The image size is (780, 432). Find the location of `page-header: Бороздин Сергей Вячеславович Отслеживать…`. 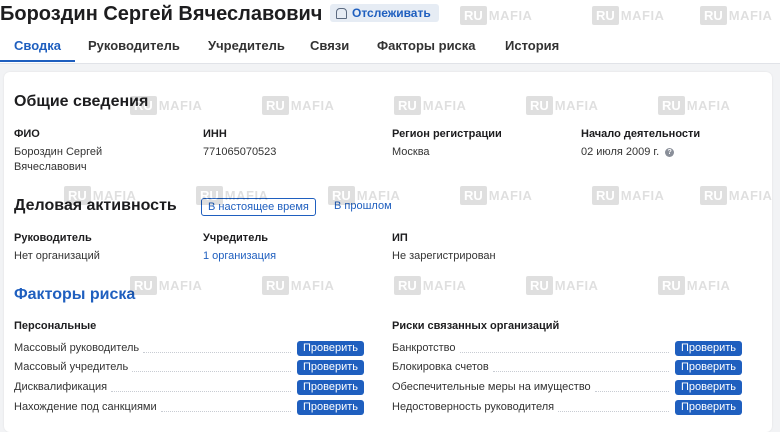

page-header: Бороздин Сергей Вячеславович Отслеживать… is located at coordinates (390, 32).